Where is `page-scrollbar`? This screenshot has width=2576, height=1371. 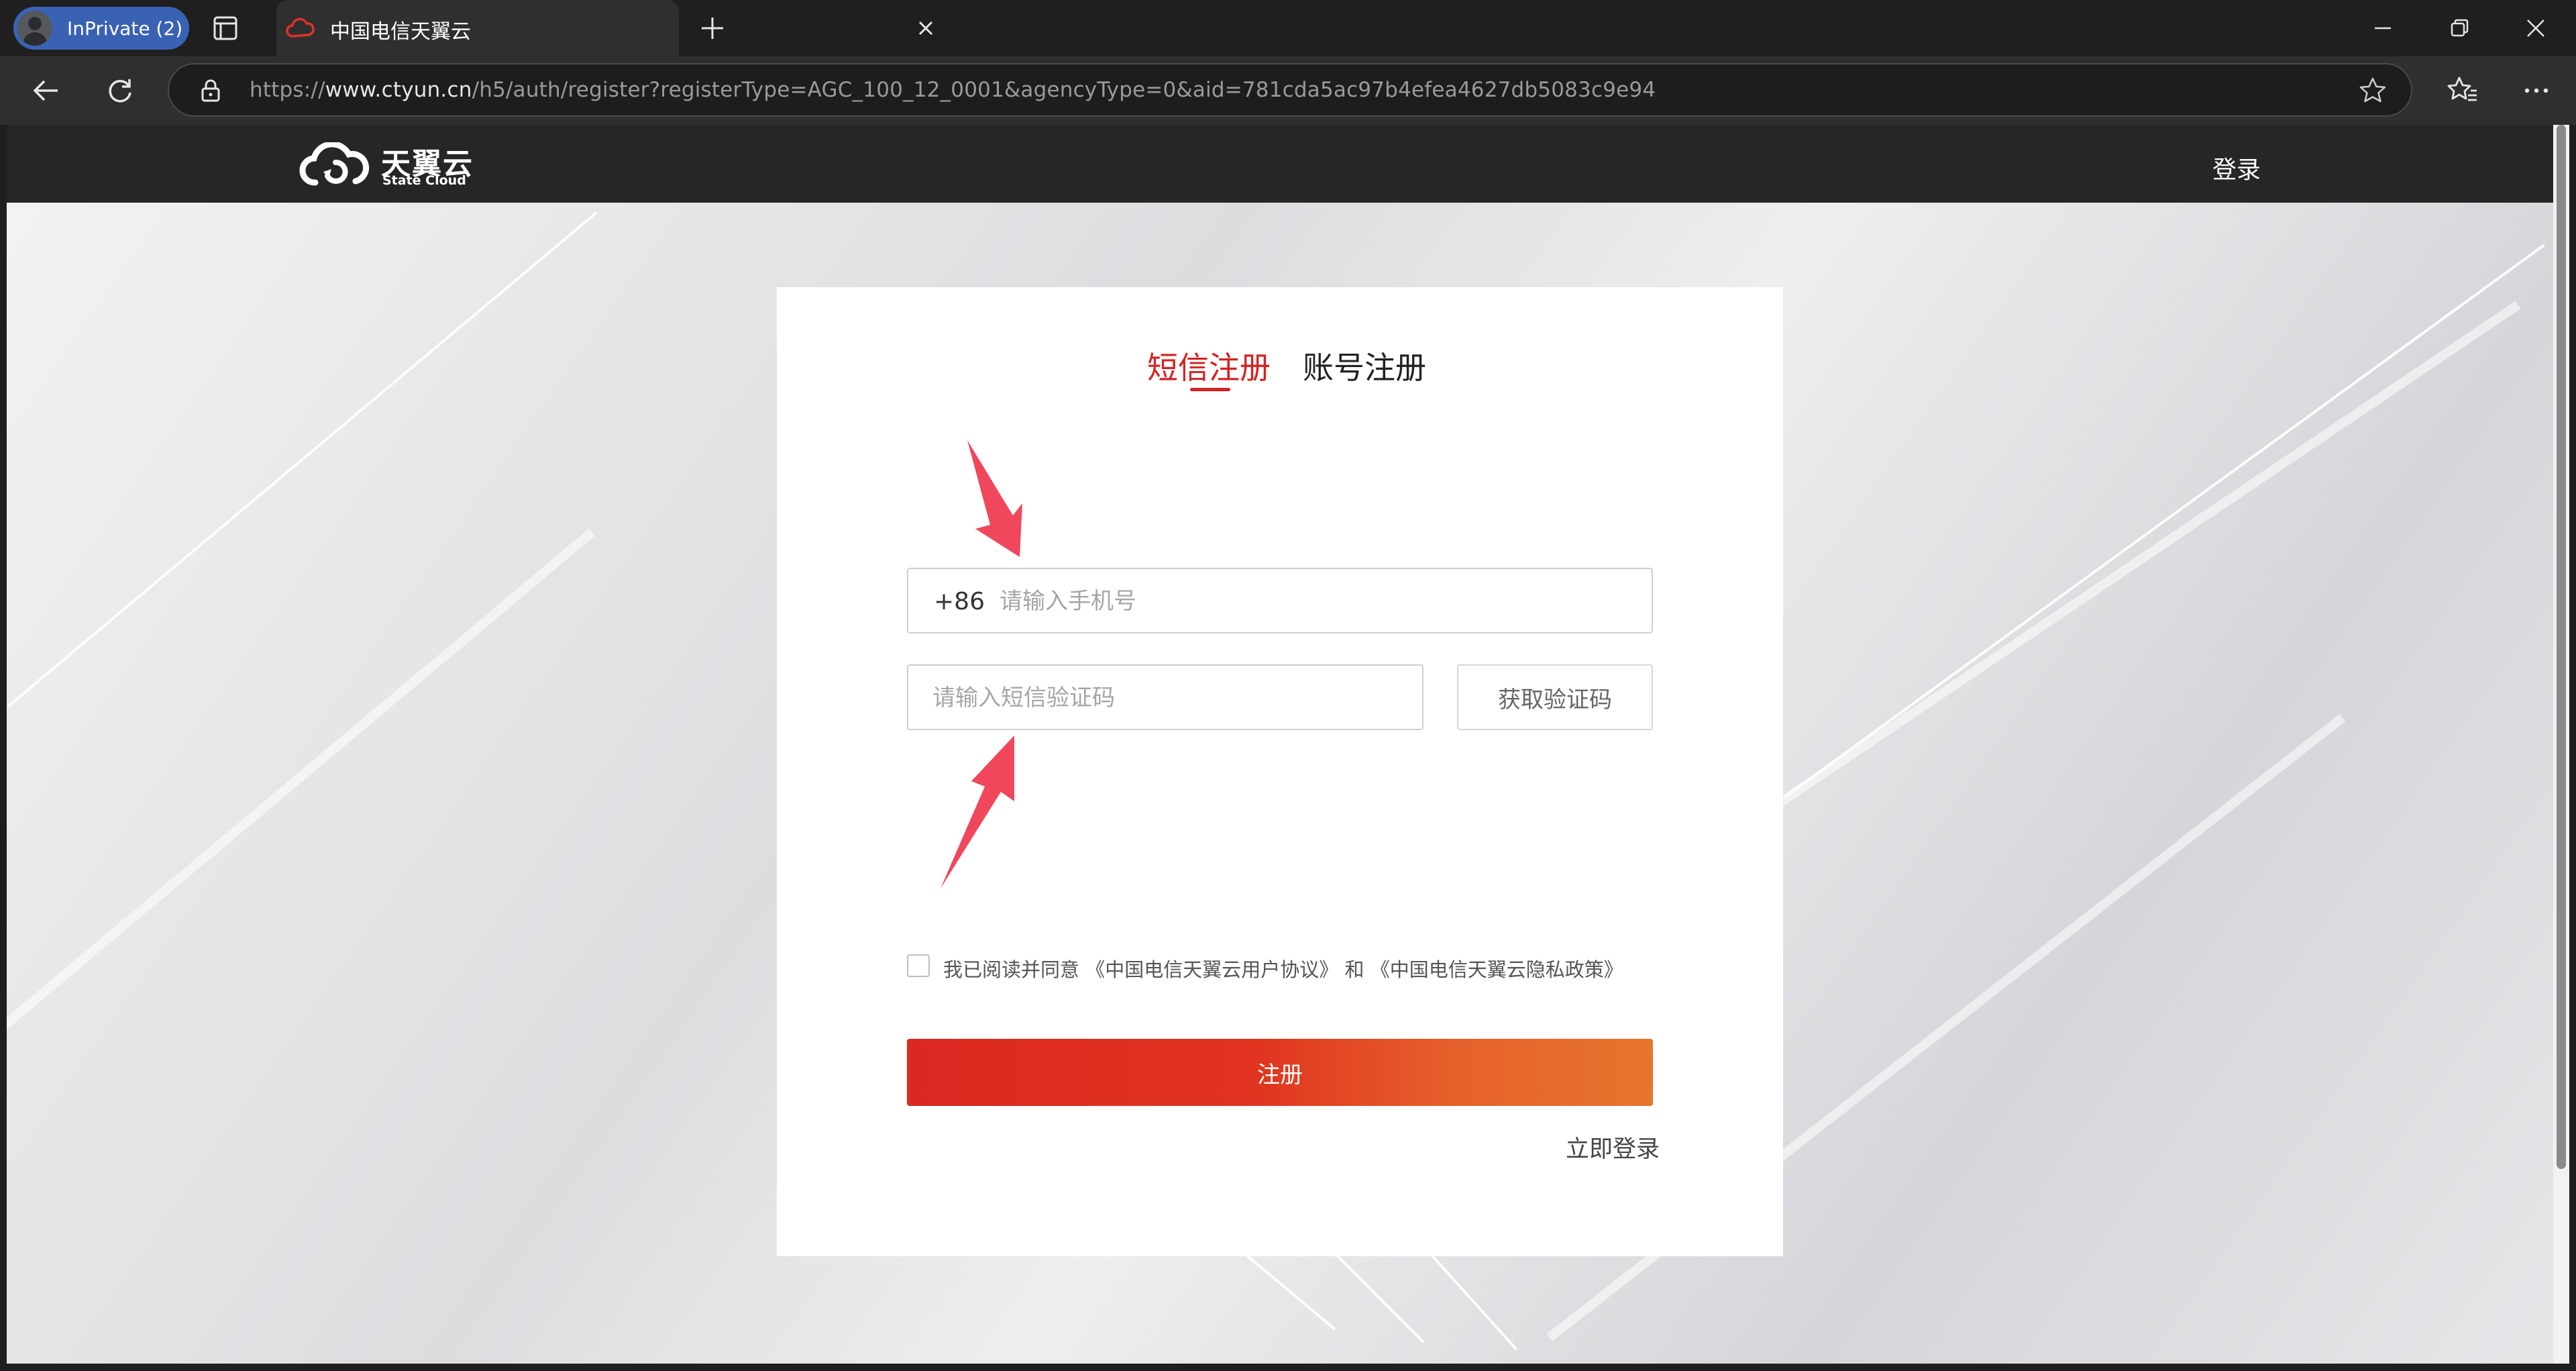 page-scrollbar is located at coordinates (2561, 744).